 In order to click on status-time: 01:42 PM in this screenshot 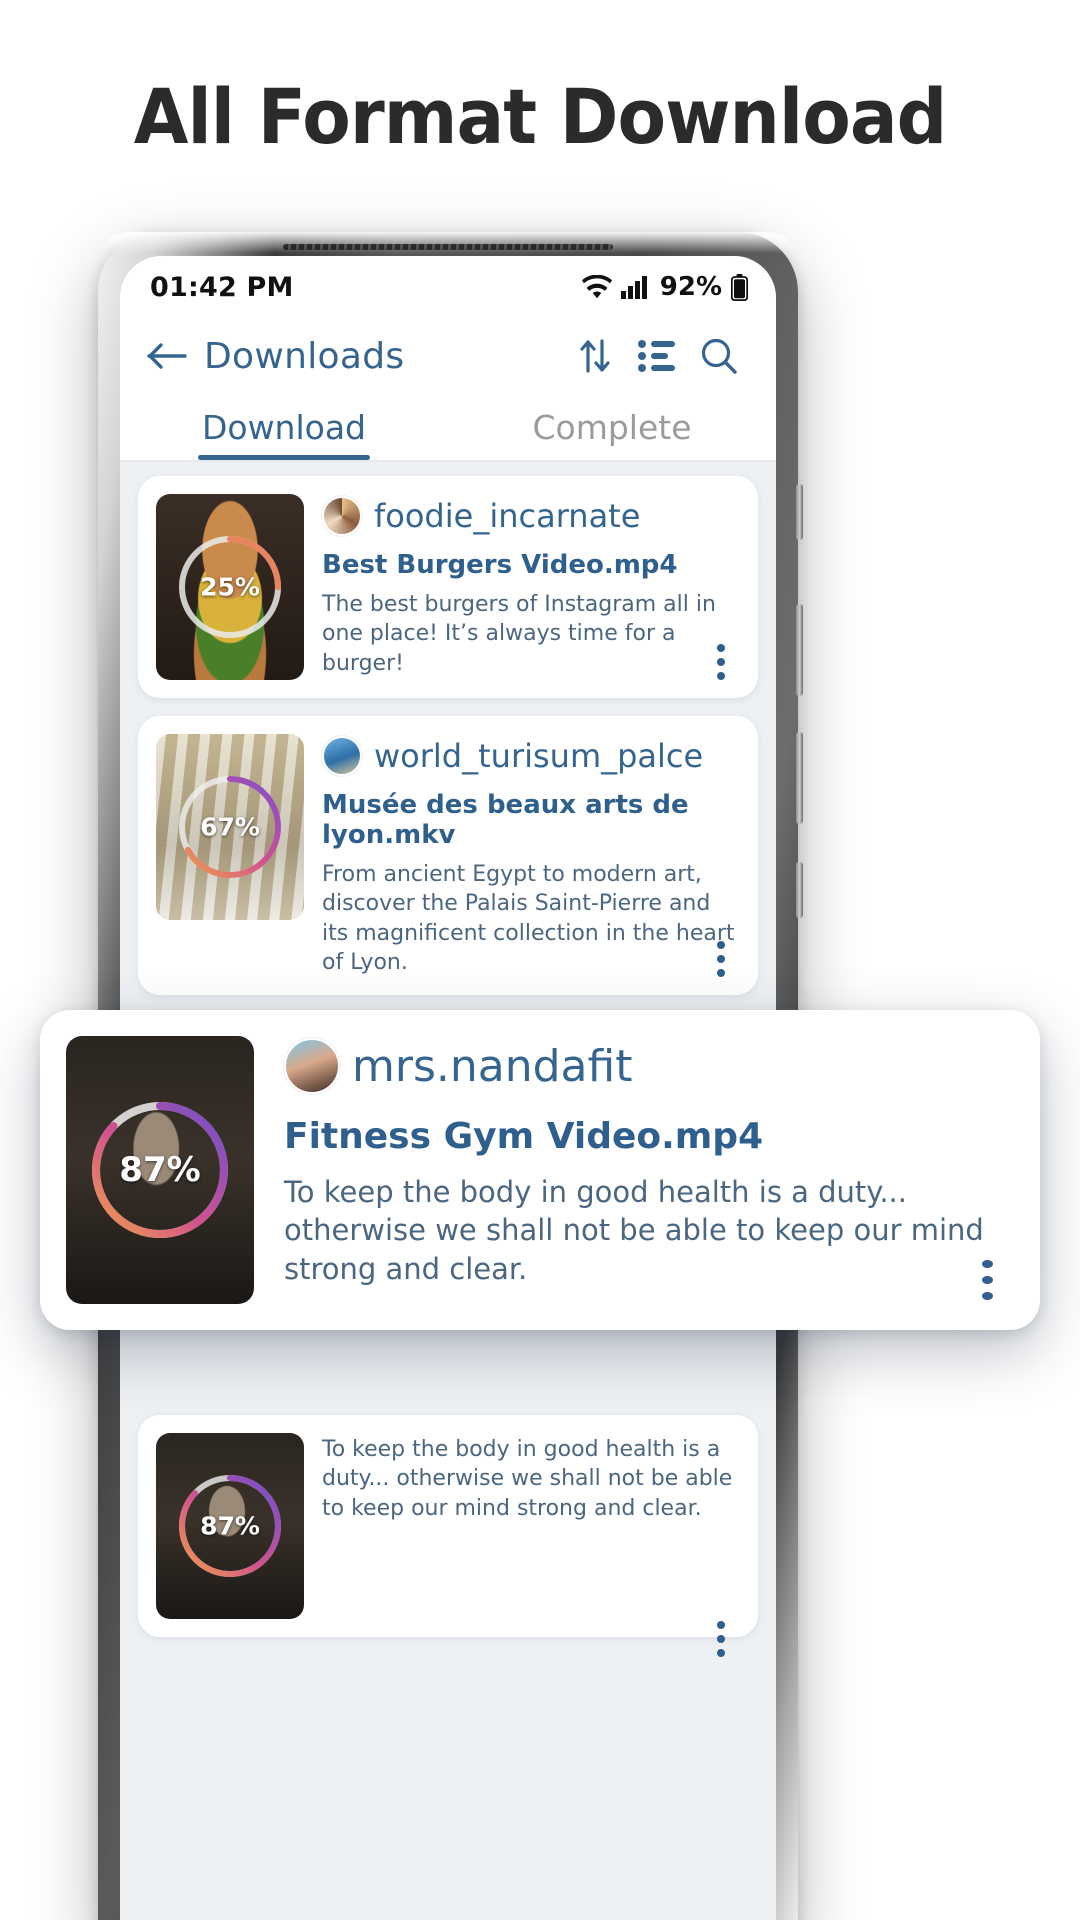, I will do `click(222, 287)`.